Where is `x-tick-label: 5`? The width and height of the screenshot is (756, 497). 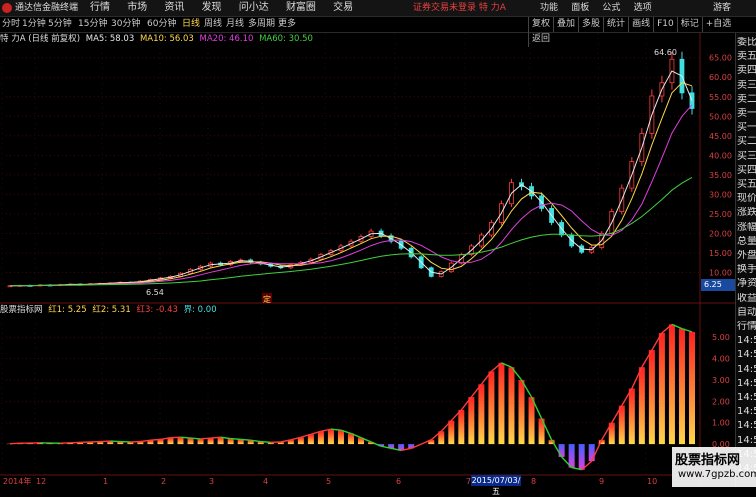 x-tick-label: 5 is located at coordinates (328, 481).